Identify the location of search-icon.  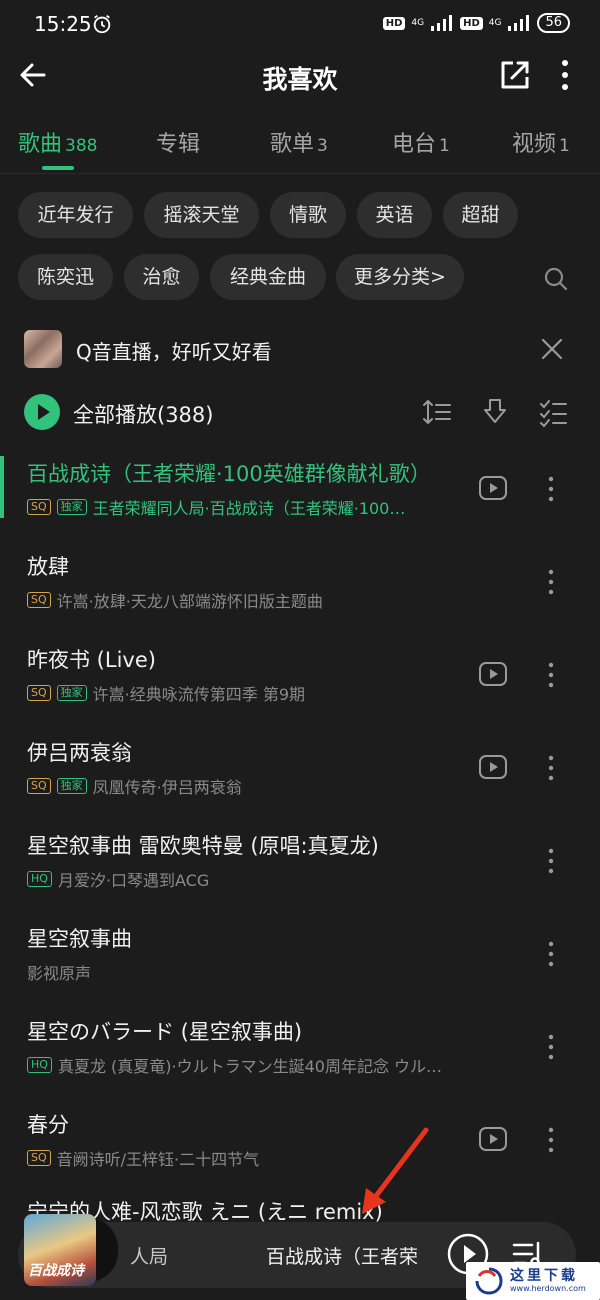
(556, 279).